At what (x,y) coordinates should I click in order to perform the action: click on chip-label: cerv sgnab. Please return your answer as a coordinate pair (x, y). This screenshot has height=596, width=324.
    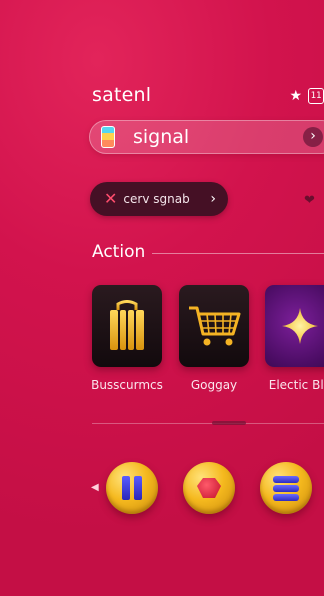
    Looking at the image, I should click on (156, 199).